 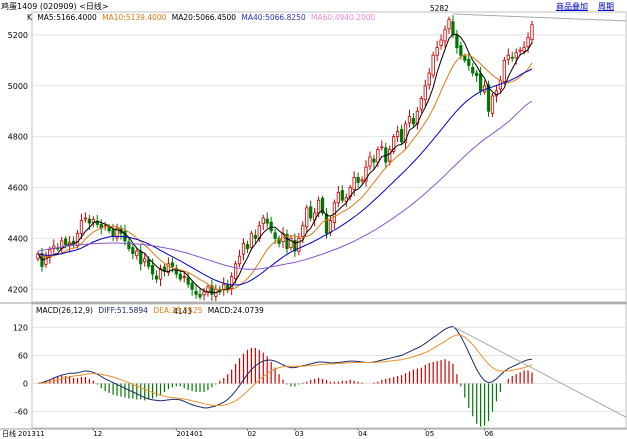 What do you see at coordinates (67, 17) in the screenshot?
I see `legend-ma5: MA5:5166.4000` at bounding box center [67, 17].